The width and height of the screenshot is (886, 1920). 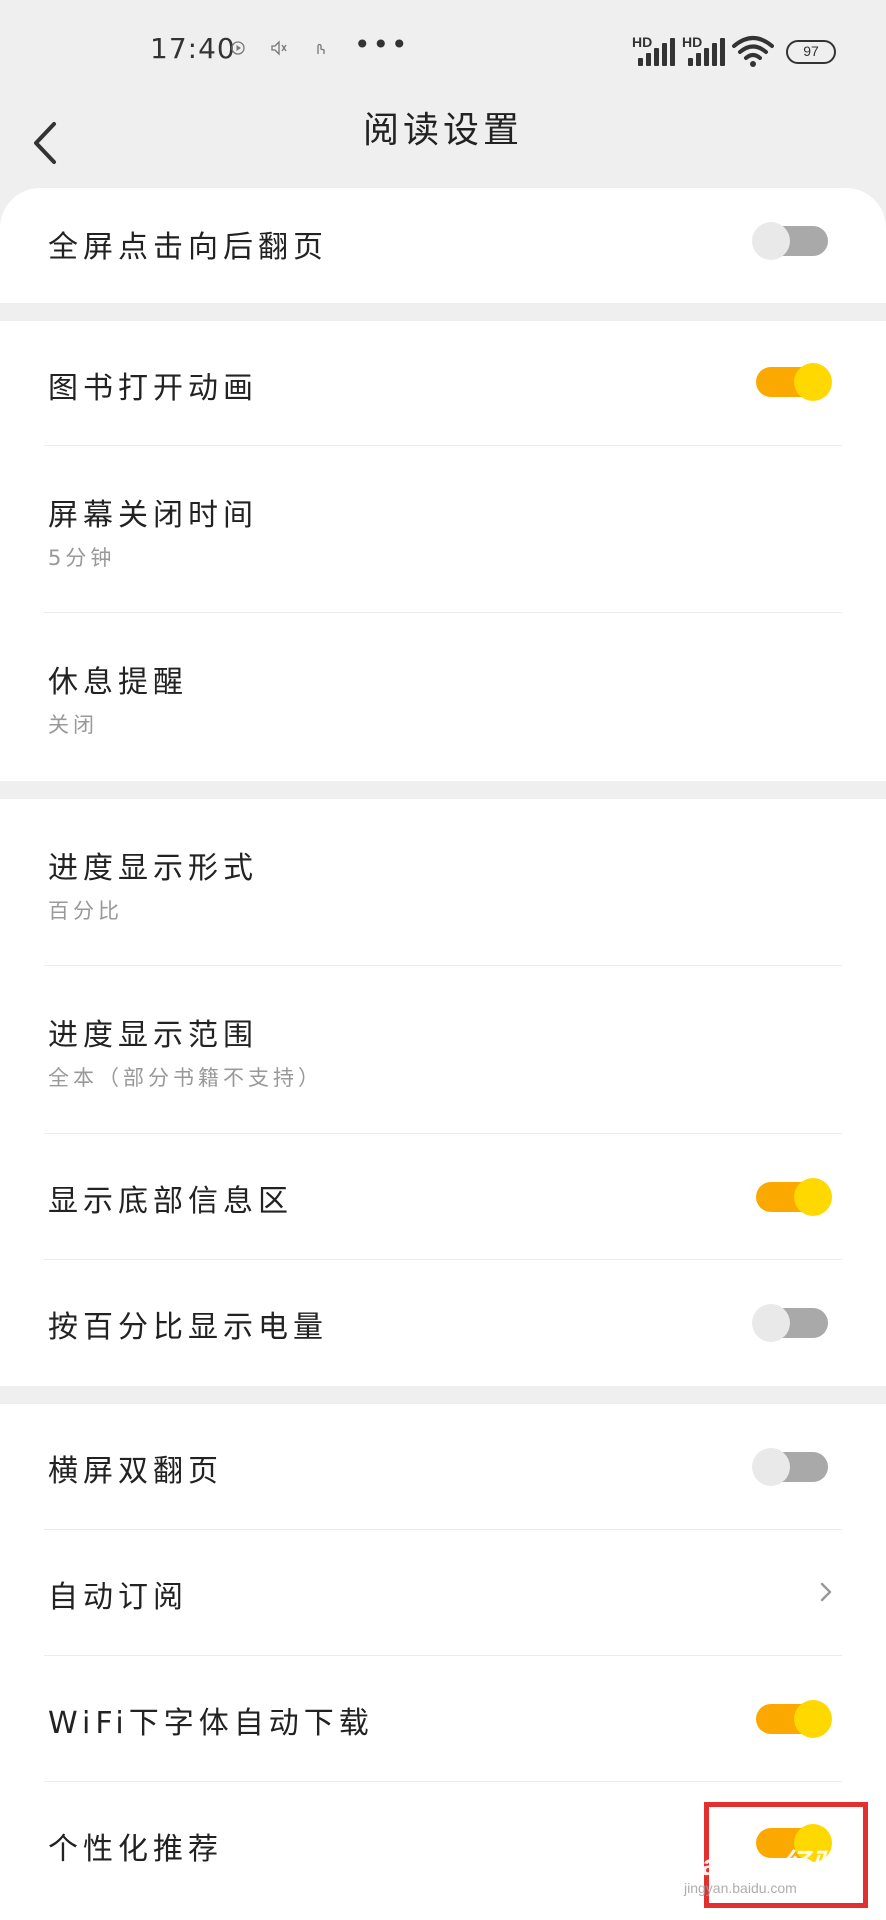 What do you see at coordinates (790, 1467) in the screenshot?
I see `landscape-double-toggle` at bounding box center [790, 1467].